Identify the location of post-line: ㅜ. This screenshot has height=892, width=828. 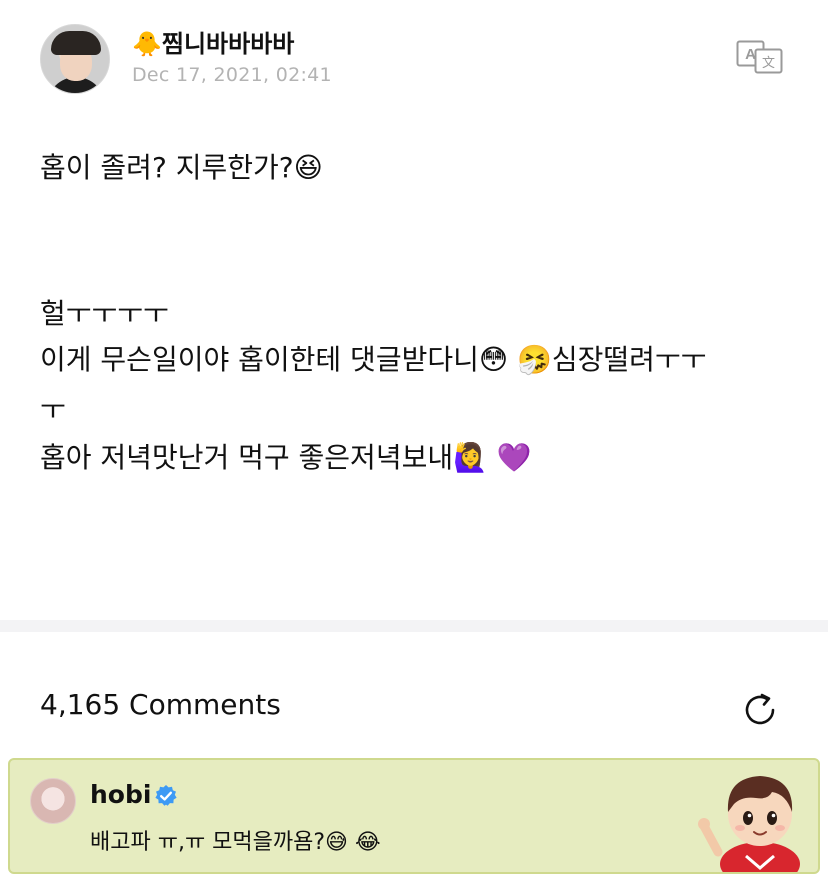
(53, 409).